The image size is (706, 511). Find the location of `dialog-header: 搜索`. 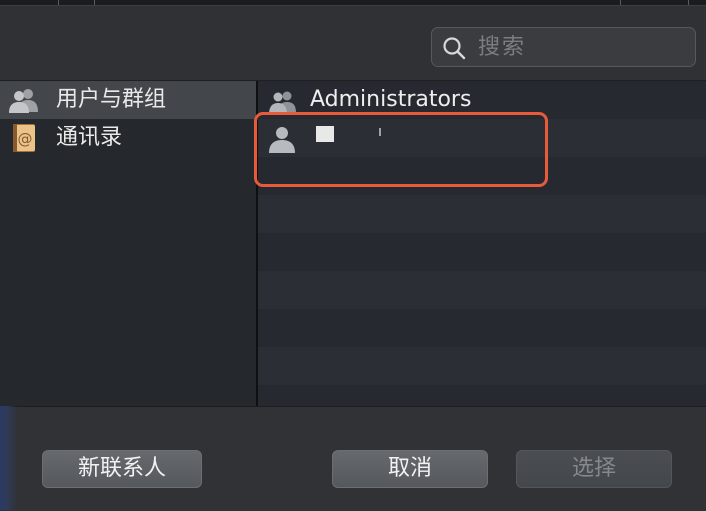

dialog-header: 搜索 is located at coordinates (353, 43).